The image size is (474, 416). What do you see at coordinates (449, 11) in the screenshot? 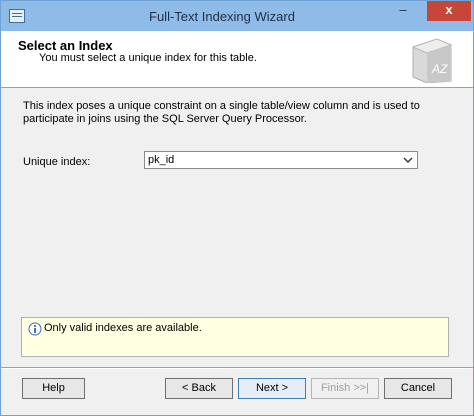
I see `close-button: x` at bounding box center [449, 11].